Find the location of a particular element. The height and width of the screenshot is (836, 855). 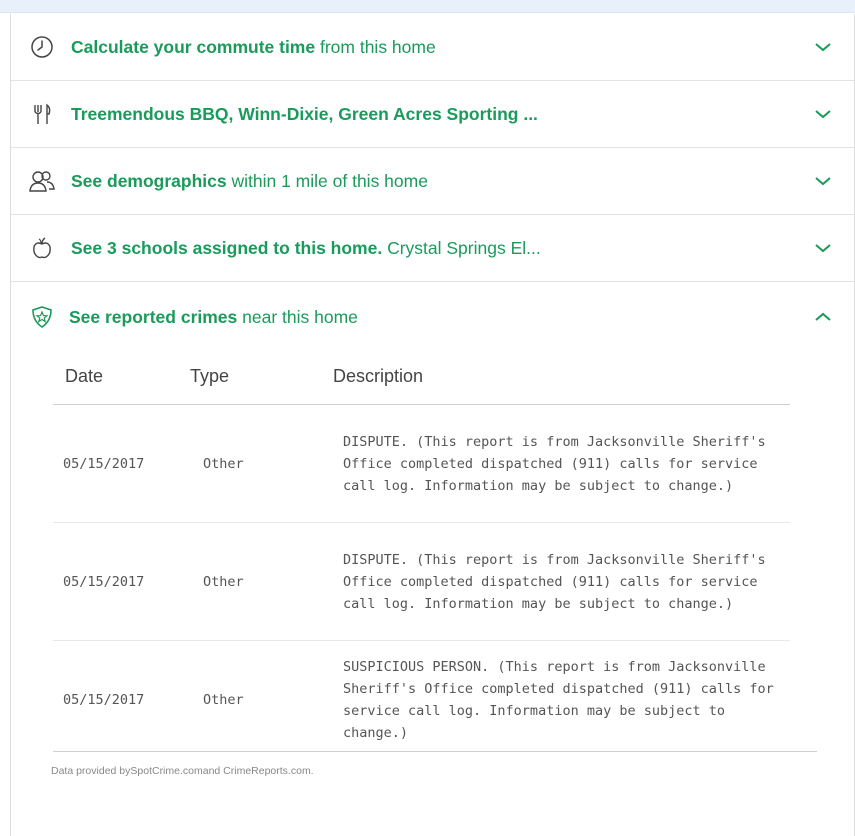

crimes-title: See reported crimes near this home is located at coordinates (213, 317).